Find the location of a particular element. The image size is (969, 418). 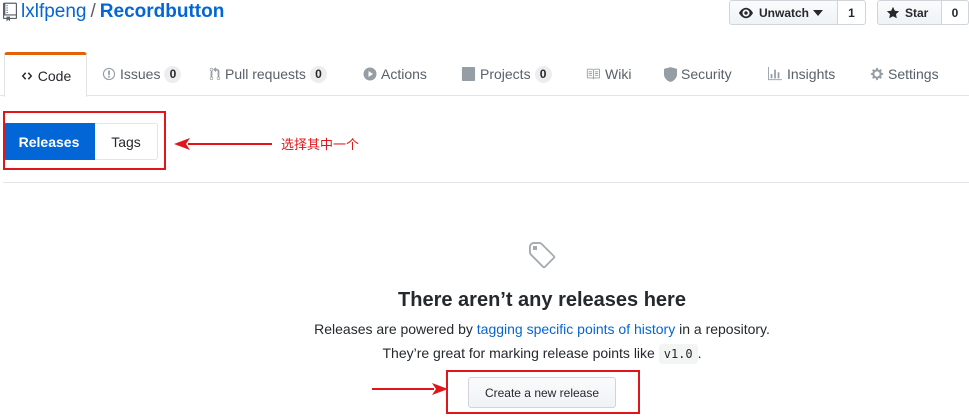

annotation-arrow-left is located at coordinates (223, 144).